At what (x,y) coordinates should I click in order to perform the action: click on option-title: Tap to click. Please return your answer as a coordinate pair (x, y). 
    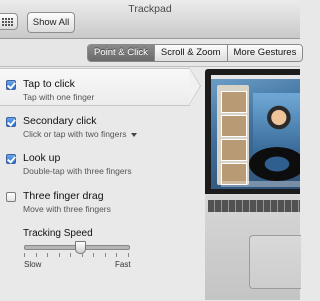
    Looking at the image, I should click on (49, 84).